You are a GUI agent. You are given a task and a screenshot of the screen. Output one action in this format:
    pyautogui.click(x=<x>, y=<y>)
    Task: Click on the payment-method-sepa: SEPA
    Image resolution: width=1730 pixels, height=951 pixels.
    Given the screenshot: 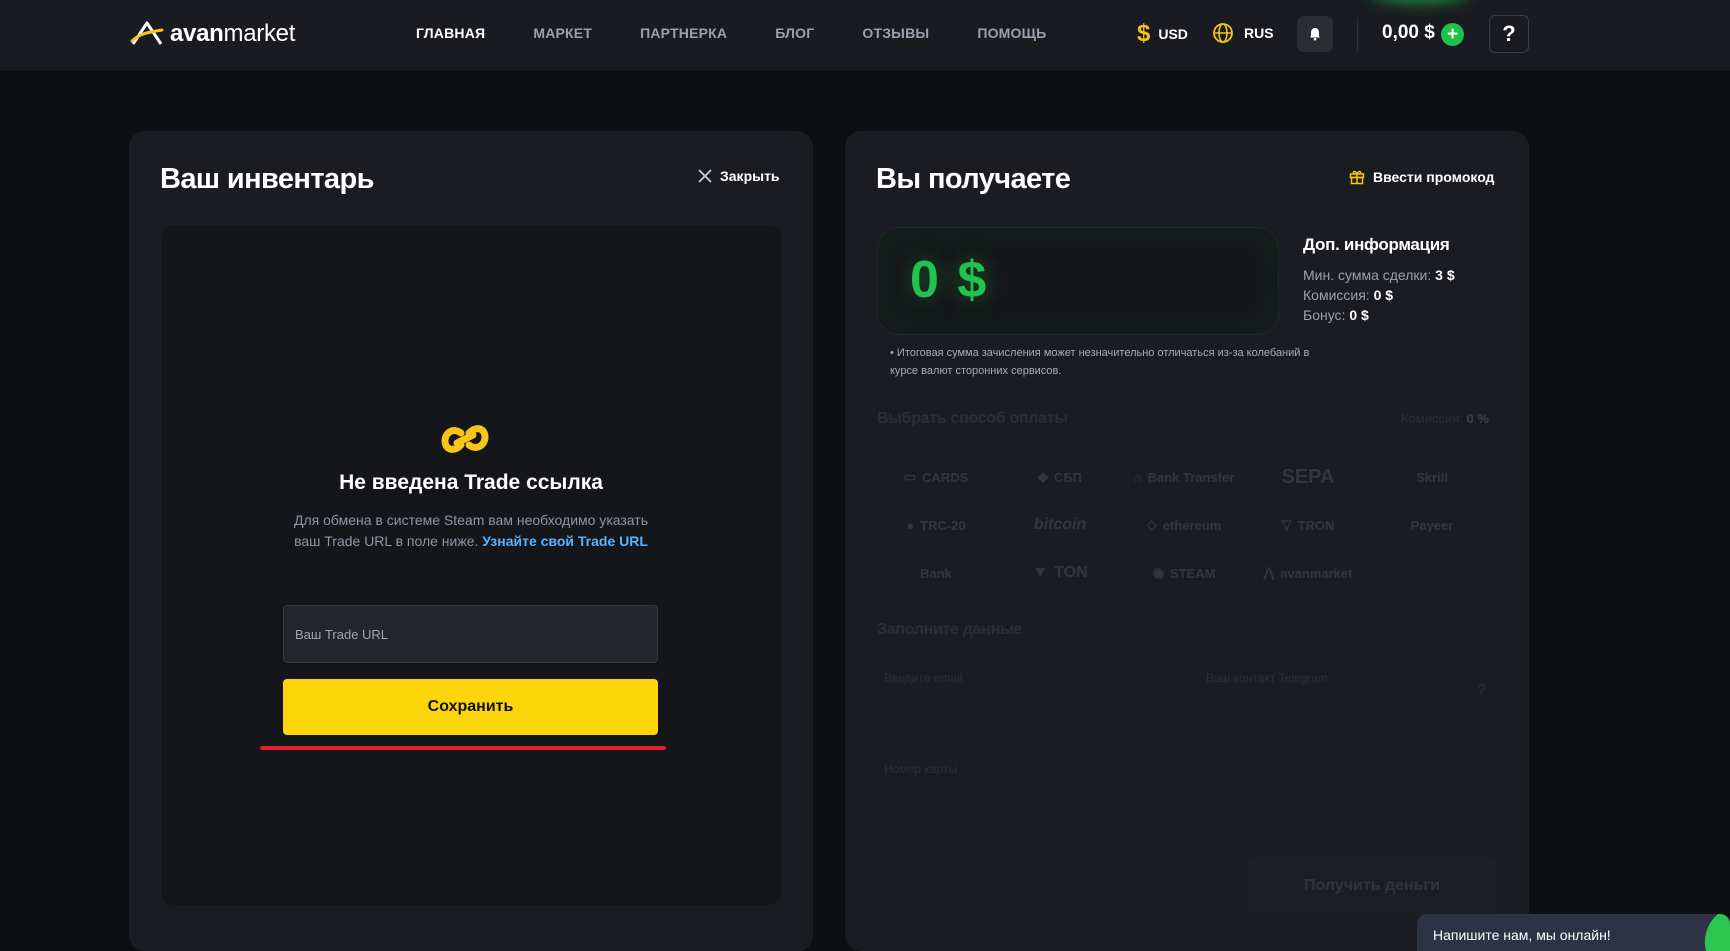 What is the action you would take?
    pyautogui.click(x=1308, y=477)
    